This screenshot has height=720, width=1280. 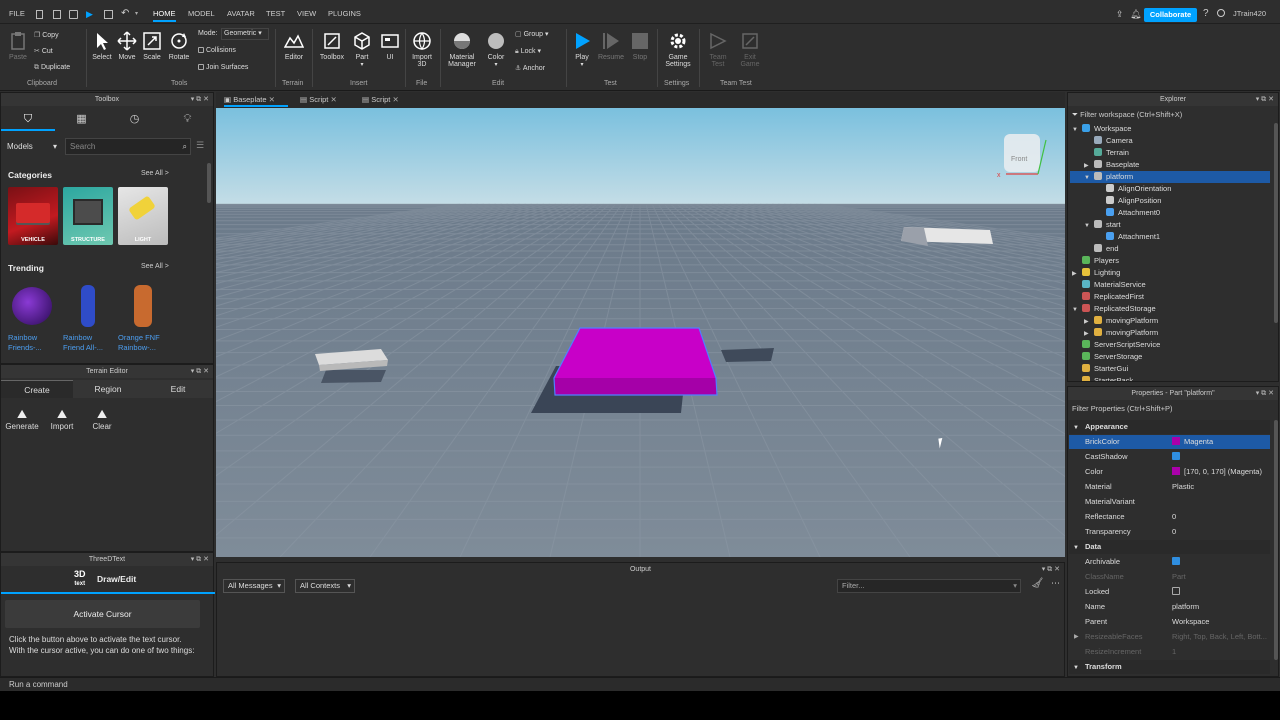 What do you see at coordinates (1170, 237) in the screenshot?
I see `explorer-item: Attachment1` at bounding box center [1170, 237].